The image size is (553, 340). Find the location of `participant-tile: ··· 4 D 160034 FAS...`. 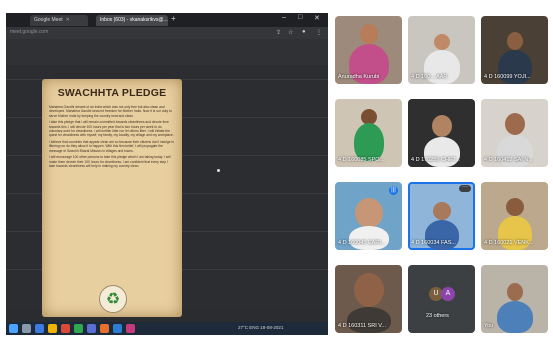

participant-tile: ··· 4 D 160034 FAS... is located at coordinates (441, 216).